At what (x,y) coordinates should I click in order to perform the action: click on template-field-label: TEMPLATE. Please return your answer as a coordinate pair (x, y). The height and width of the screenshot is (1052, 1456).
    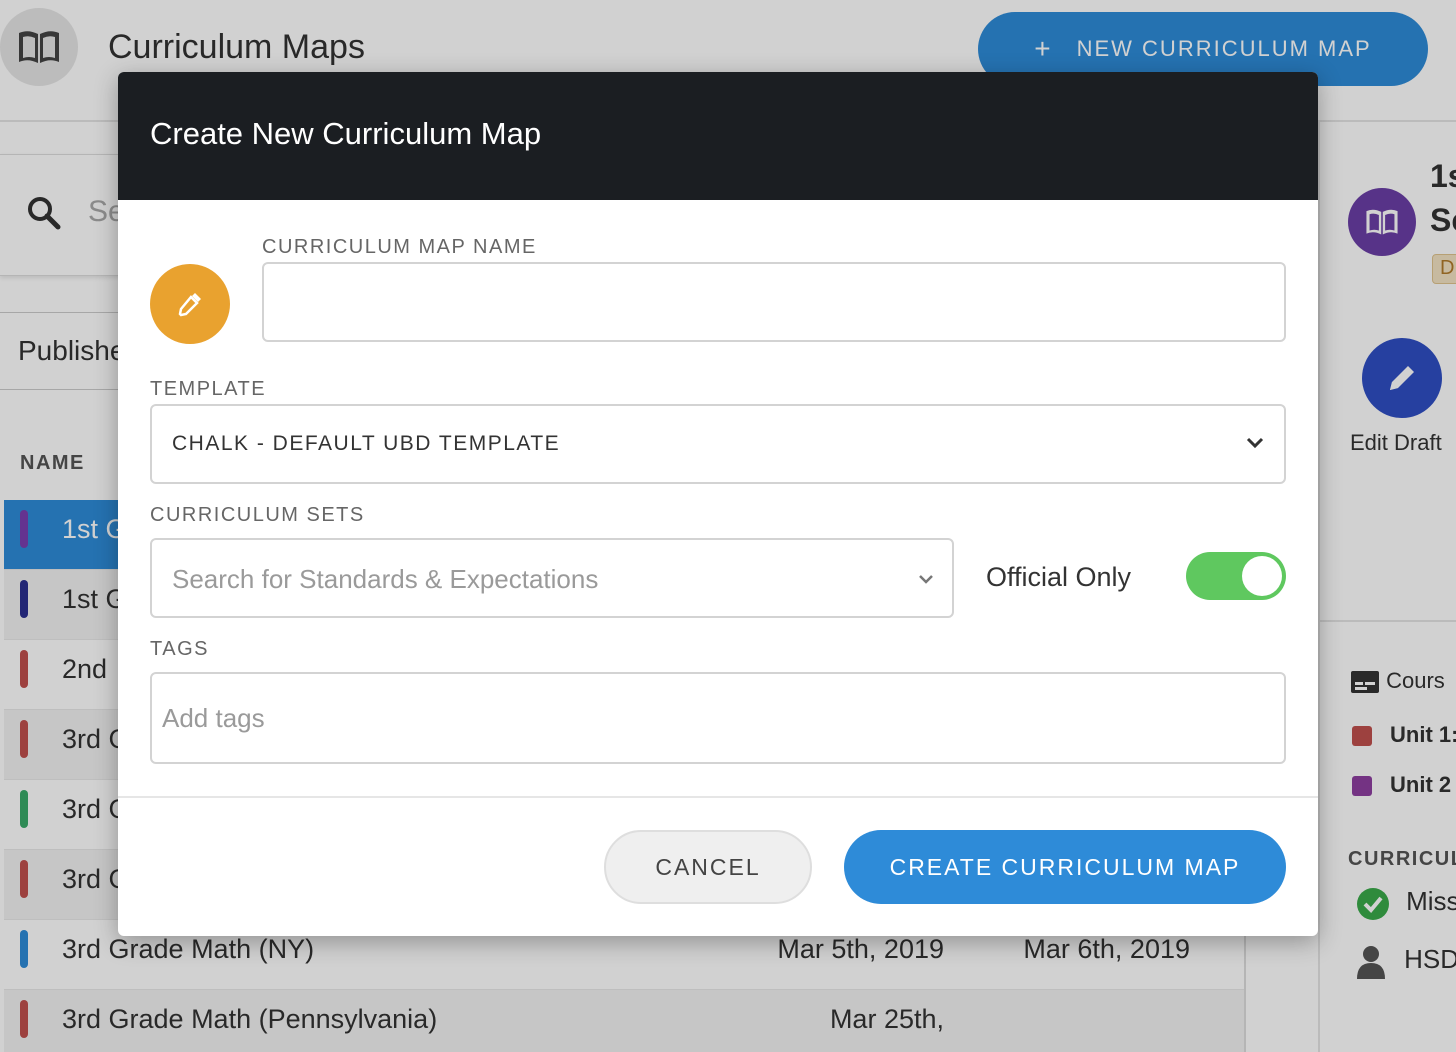
    Looking at the image, I should click on (208, 389).